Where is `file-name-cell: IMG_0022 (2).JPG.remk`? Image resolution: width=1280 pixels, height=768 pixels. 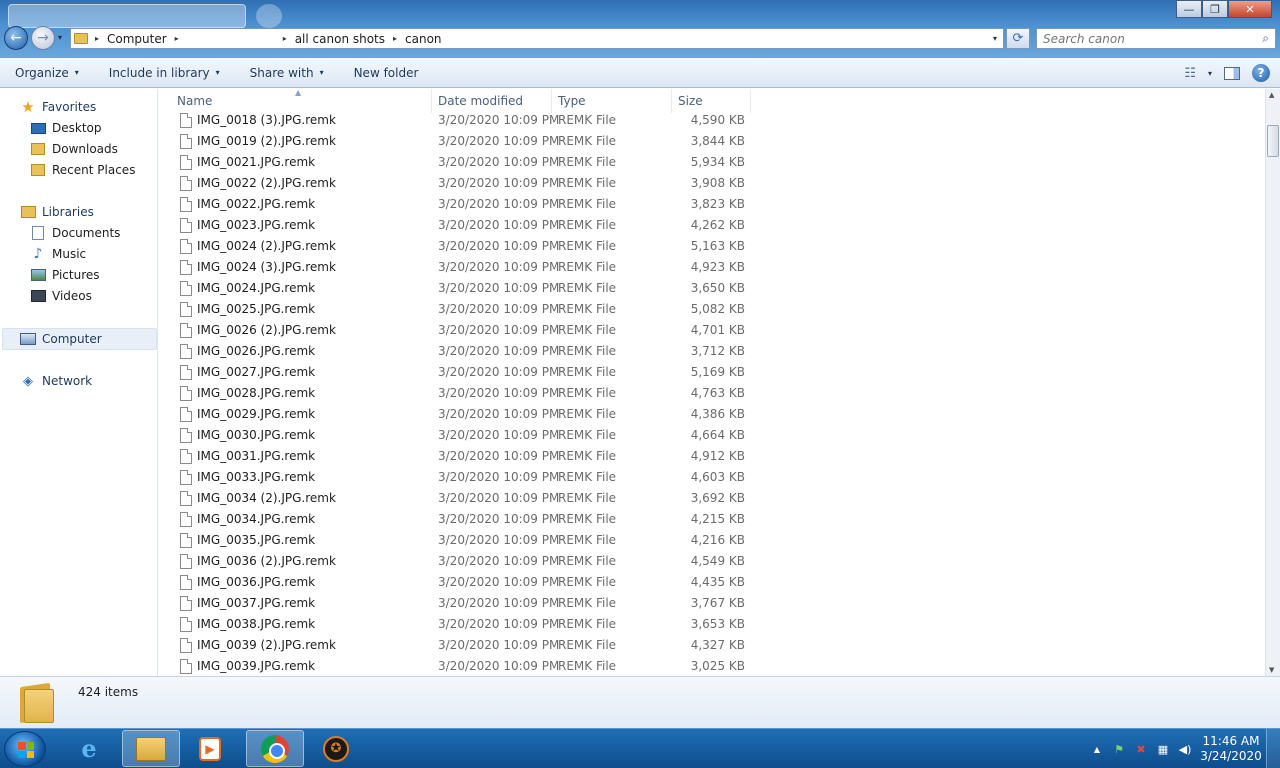 file-name-cell: IMG_0022 (2).JPG.remk is located at coordinates (295, 183).